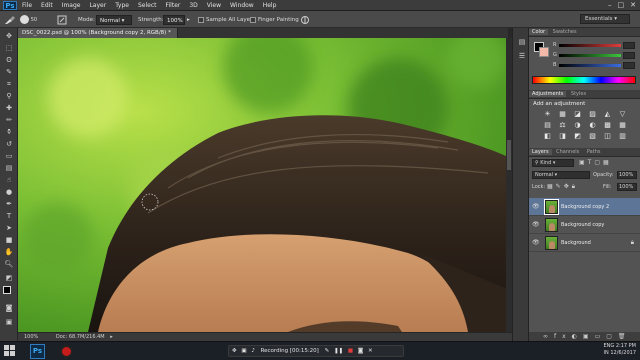 This screenshot has height=360, width=640. I want to click on rec-pen-icon: ✎, so click(327, 351).